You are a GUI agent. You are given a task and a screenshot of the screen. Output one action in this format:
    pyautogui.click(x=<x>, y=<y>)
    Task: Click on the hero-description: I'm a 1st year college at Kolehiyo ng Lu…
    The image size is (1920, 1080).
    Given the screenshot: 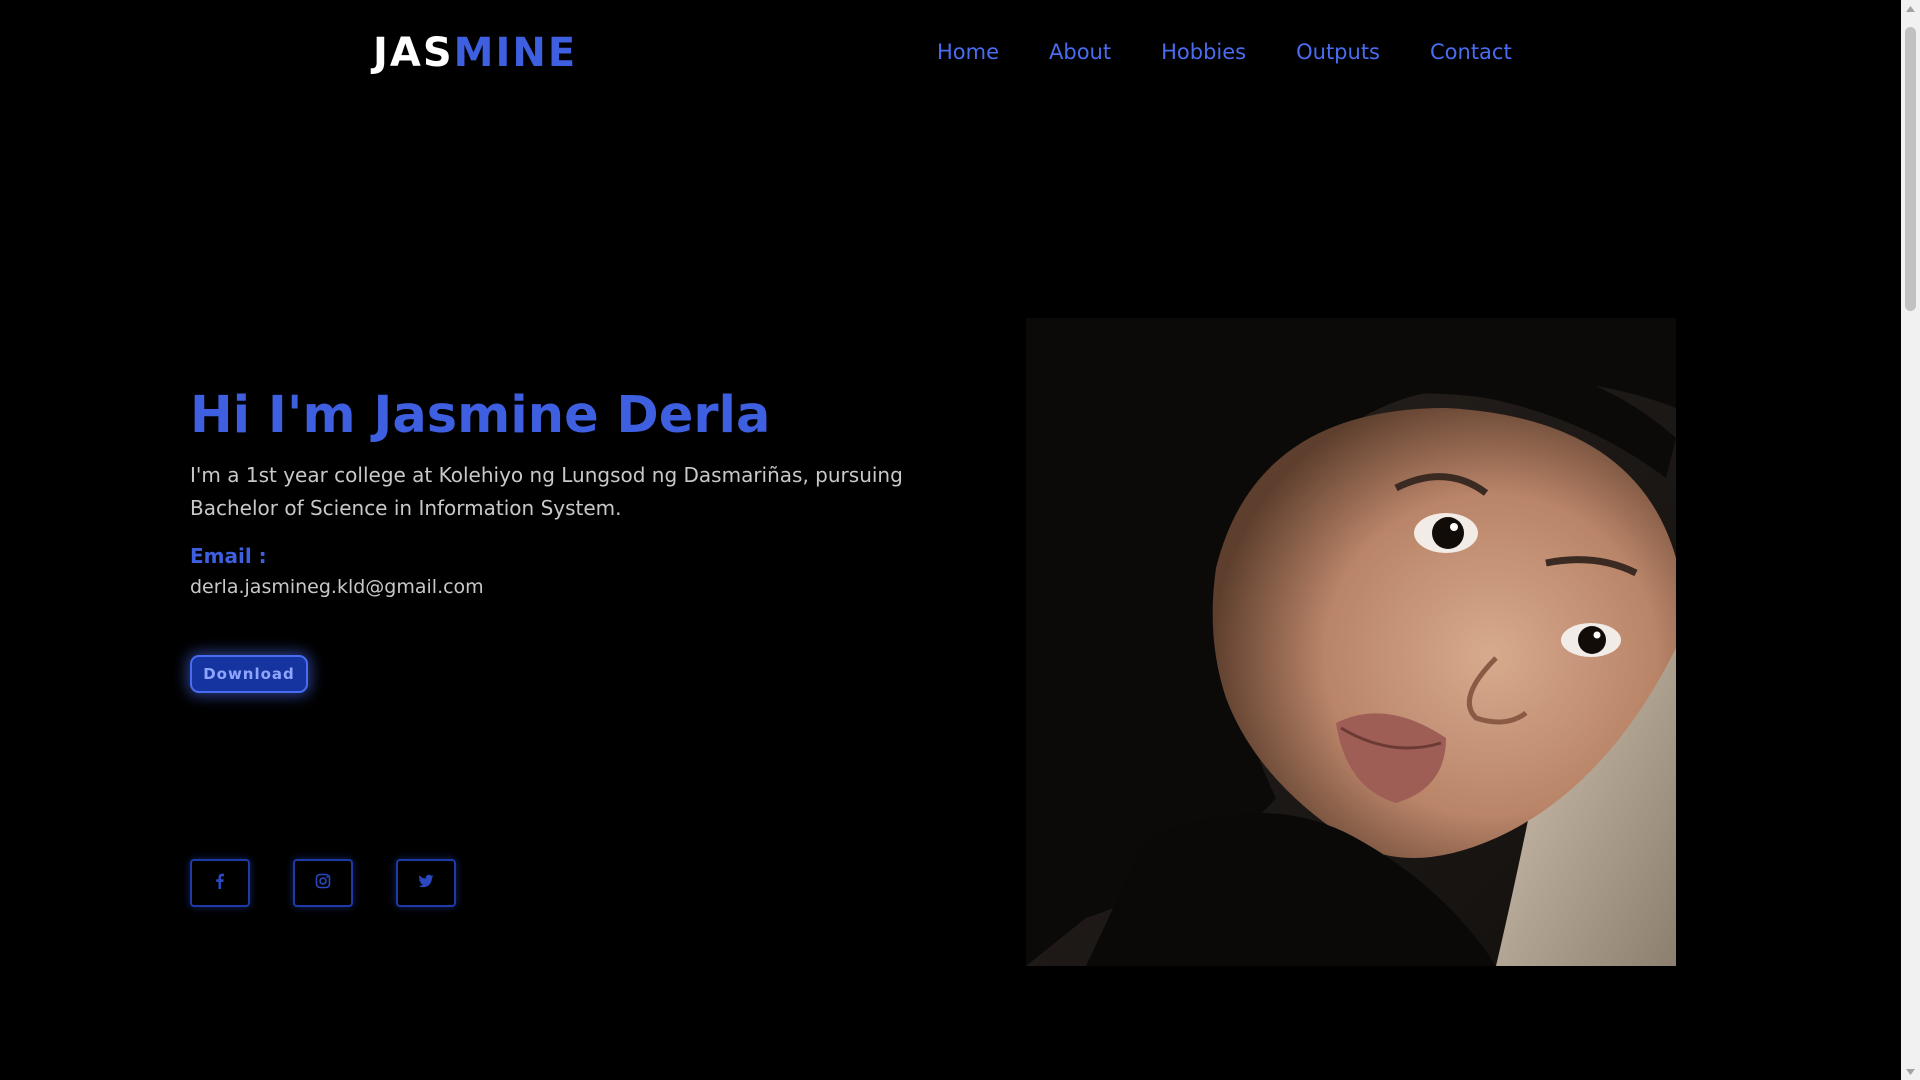 What is the action you would take?
    pyautogui.click(x=546, y=491)
    